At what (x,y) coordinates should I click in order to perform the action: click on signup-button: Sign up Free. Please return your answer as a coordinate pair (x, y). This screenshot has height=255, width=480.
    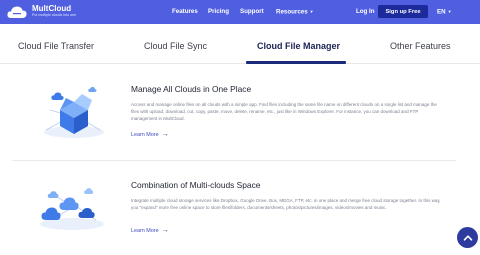
    Looking at the image, I should click on (403, 11).